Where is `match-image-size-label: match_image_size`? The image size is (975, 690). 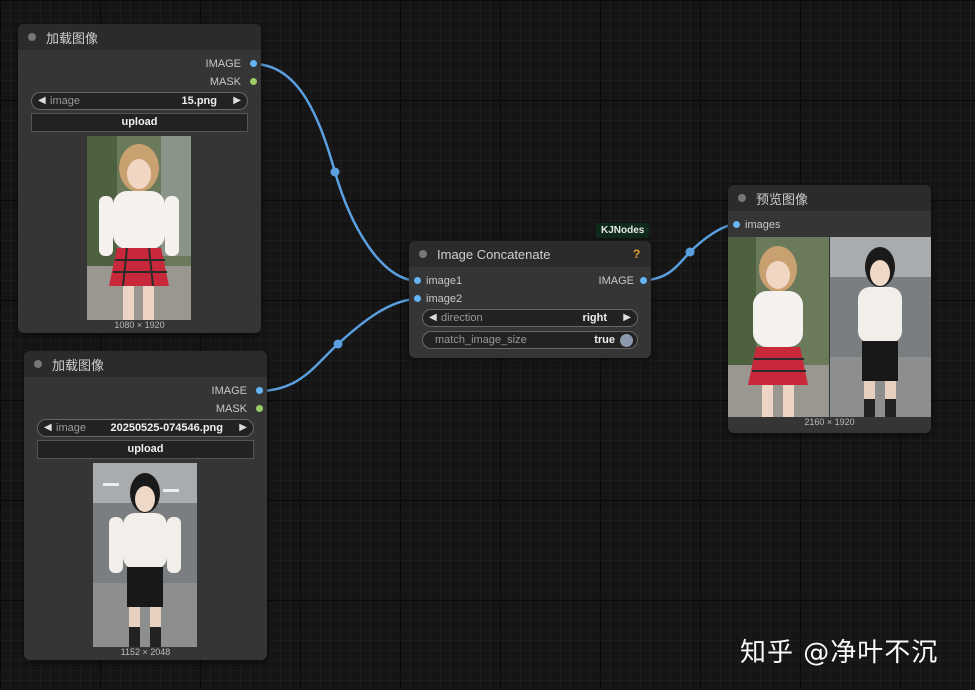
match-image-size-label: match_image_size is located at coordinates (481, 340).